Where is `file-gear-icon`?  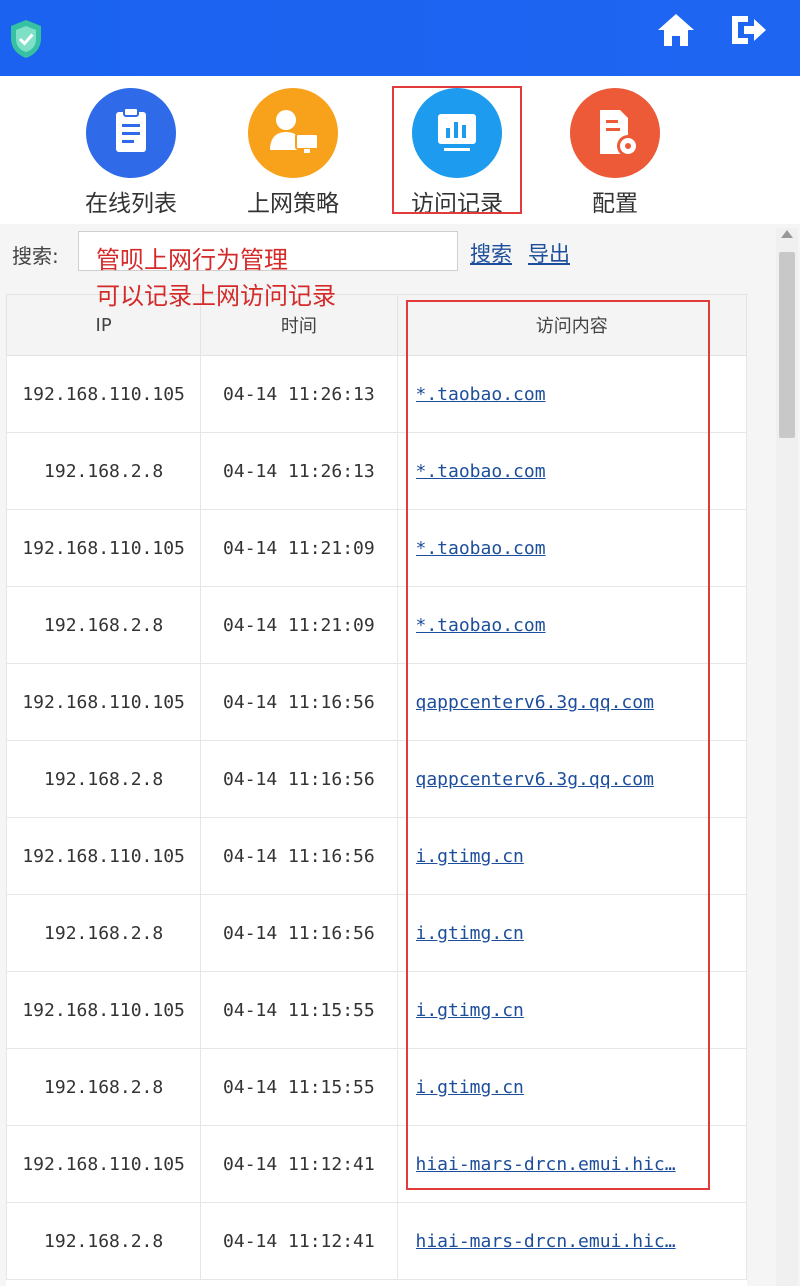
file-gear-icon is located at coordinates (615, 133).